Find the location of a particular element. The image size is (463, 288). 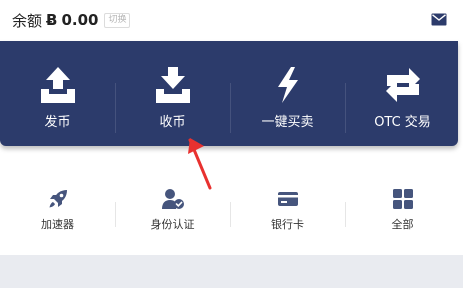

bank-card-icon is located at coordinates (288, 199).